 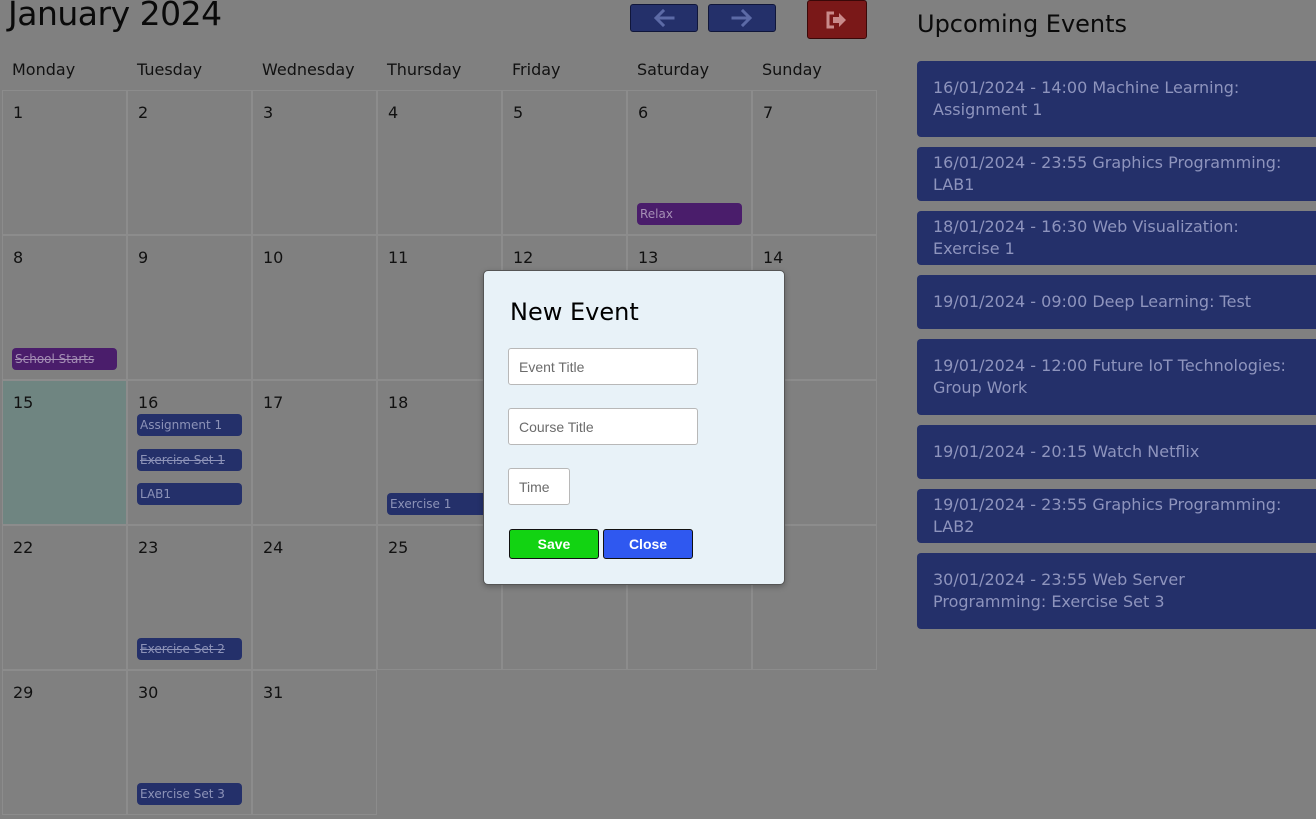 What do you see at coordinates (523, 257) in the screenshot?
I see `day-number: 12` at bounding box center [523, 257].